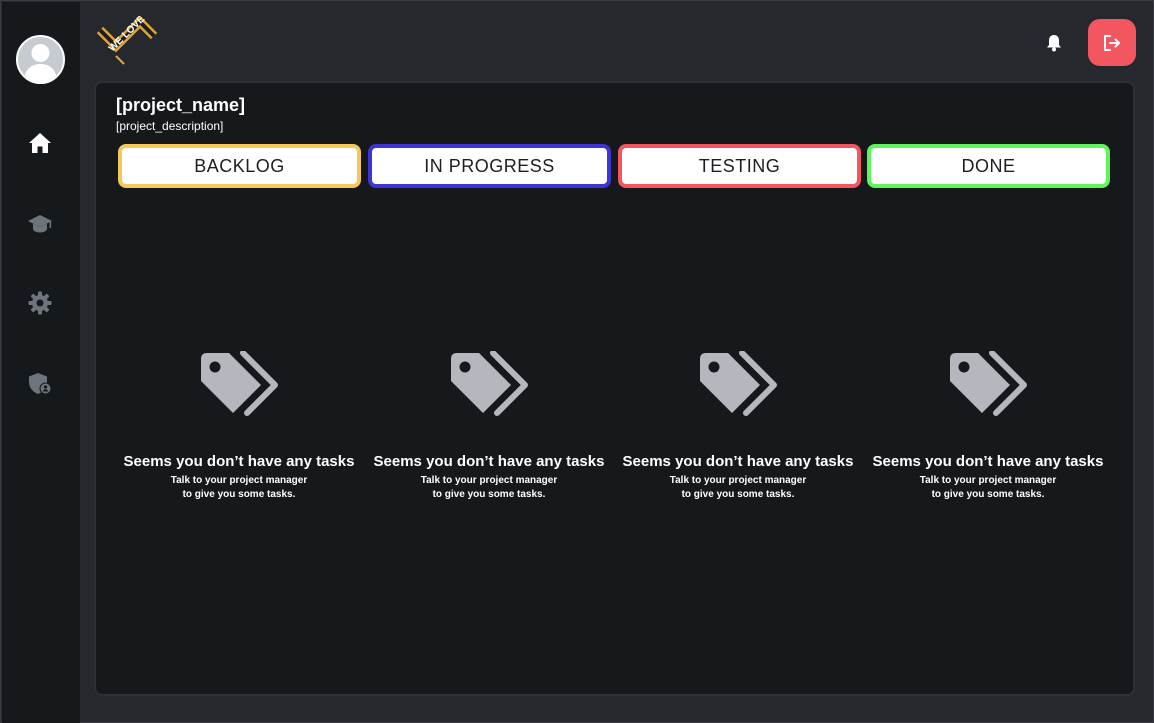 Image resolution: width=1154 pixels, height=723 pixels. I want to click on user-silhouette-icon, so click(40, 63).